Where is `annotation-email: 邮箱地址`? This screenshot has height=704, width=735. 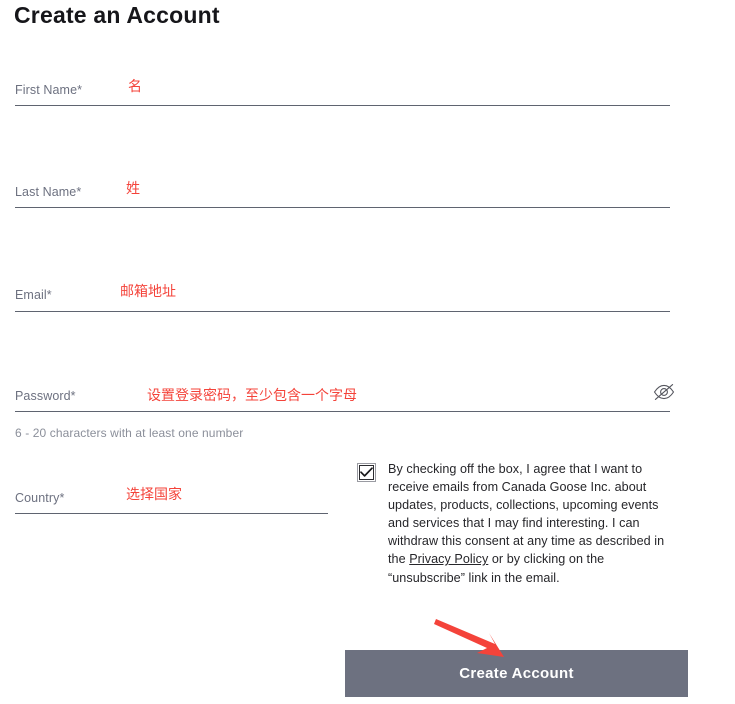
annotation-email: 邮箱地址 is located at coordinates (148, 292).